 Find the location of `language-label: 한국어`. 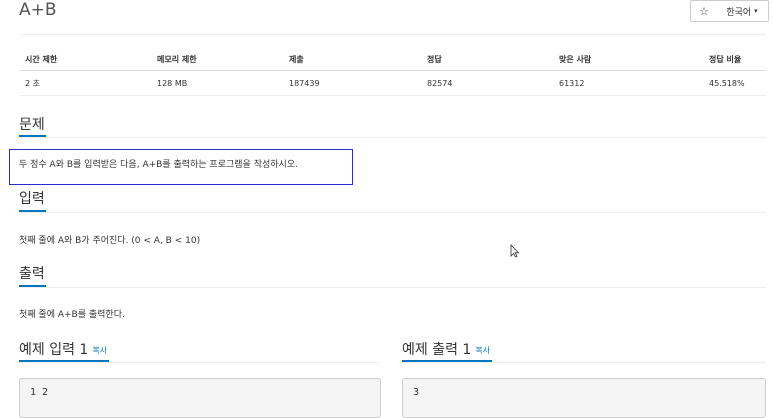

language-label: 한국어 is located at coordinates (739, 12).